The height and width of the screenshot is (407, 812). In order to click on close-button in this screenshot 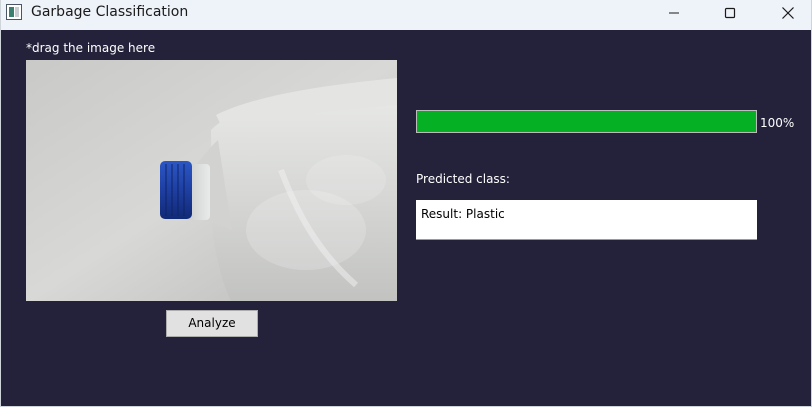, I will do `click(788, 13)`.